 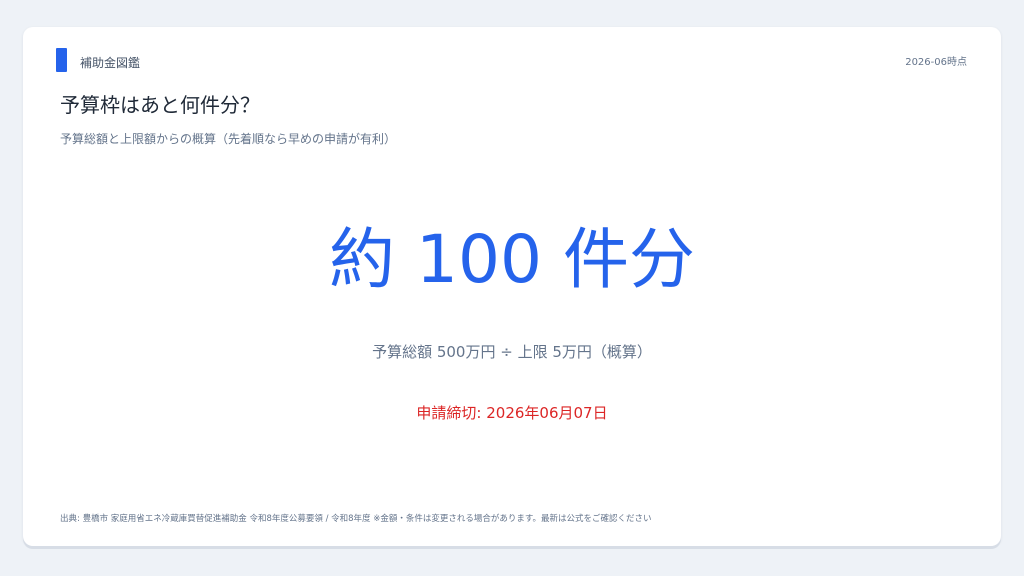 What do you see at coordinates (512, 352) in the screenshot?
I see `calculation-formula: 予算総額 500万円 ÷ 上限 5万円（概算）` at bounding box center [512, 352].